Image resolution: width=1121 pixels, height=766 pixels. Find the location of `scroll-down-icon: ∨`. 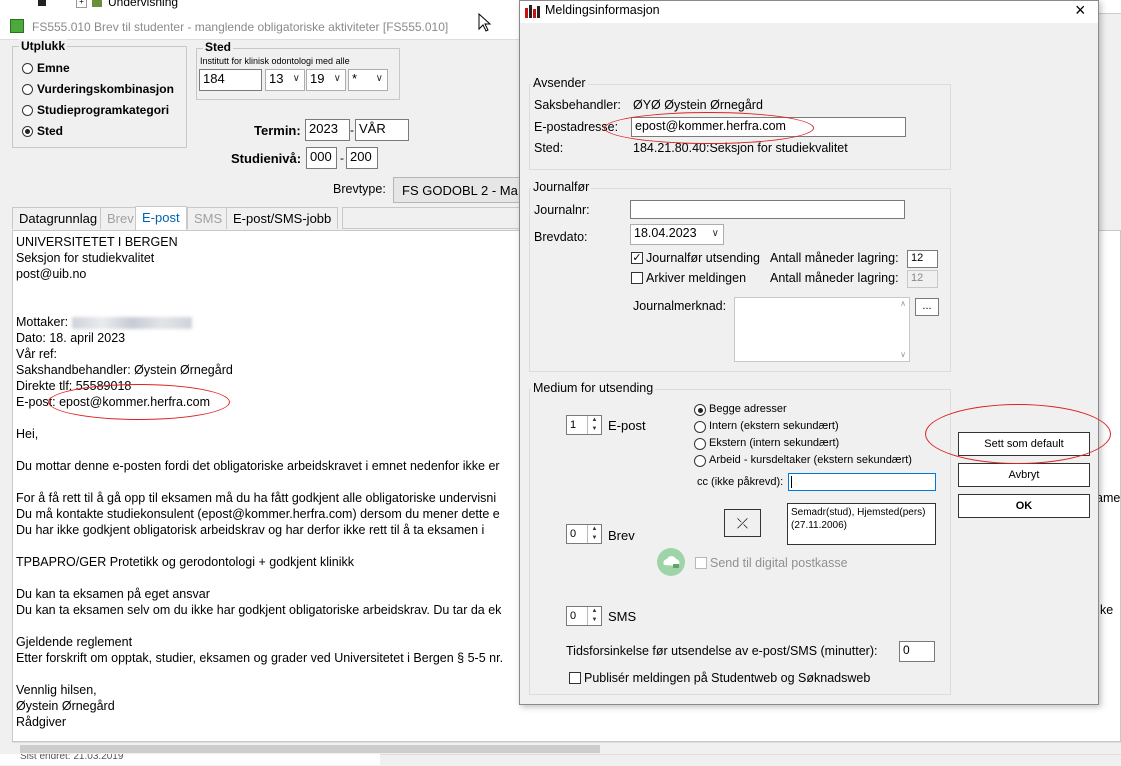

scroll-down-icon: ∨ is located at coordinates (903, 354).